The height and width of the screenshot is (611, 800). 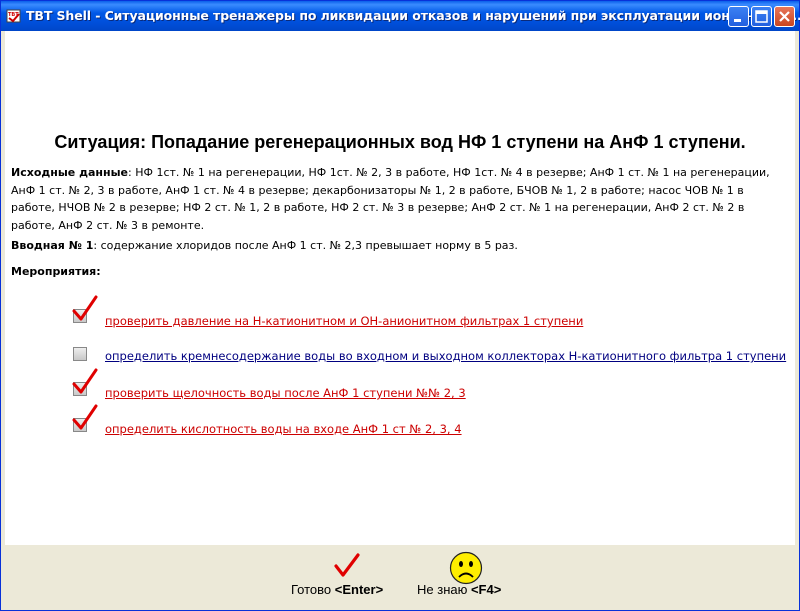 What do you see at coordinates (56, 271) in the screenshot?
I see `measures-label: Мероприятия:` at bounding box center [56, 271].